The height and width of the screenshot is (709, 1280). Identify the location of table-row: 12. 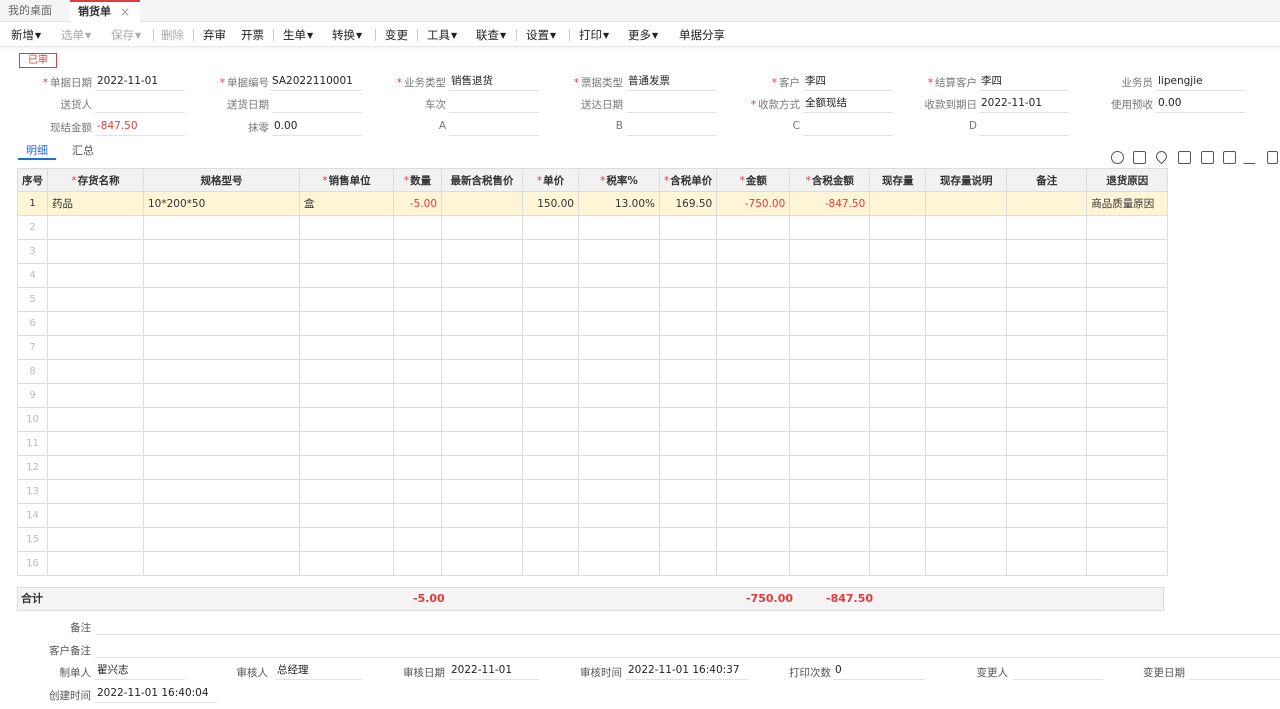
(593, 467).